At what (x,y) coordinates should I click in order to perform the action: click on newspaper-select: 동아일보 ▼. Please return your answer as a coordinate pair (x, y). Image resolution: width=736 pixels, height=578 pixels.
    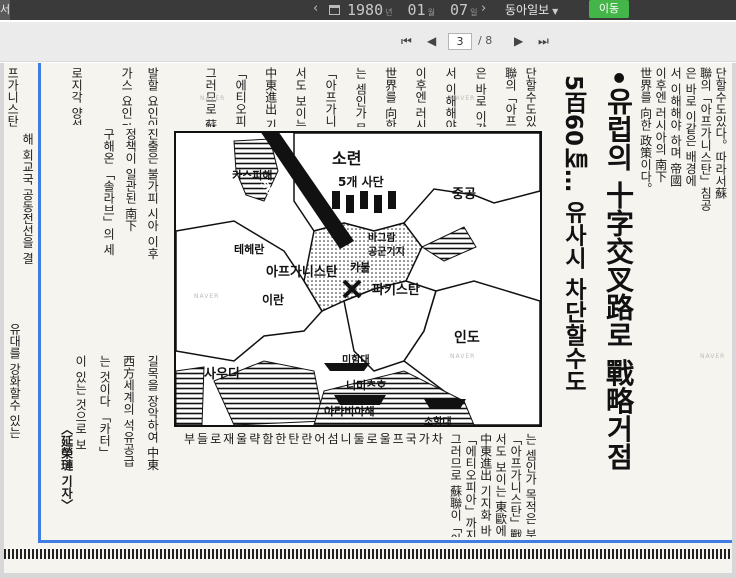
    Looking at the image, I should click on (531, 10).